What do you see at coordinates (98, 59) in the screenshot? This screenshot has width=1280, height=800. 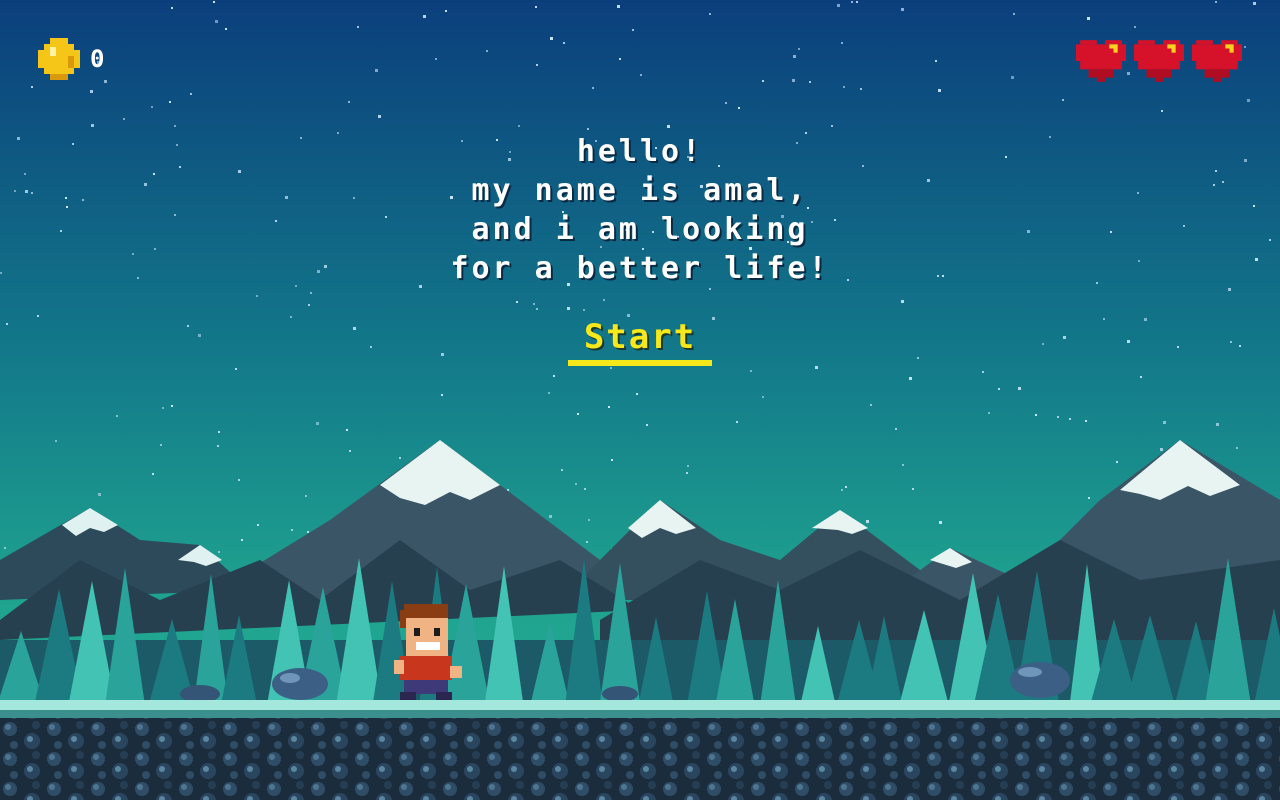 I see `coin-count: 0` at bounding box center [98, 59].